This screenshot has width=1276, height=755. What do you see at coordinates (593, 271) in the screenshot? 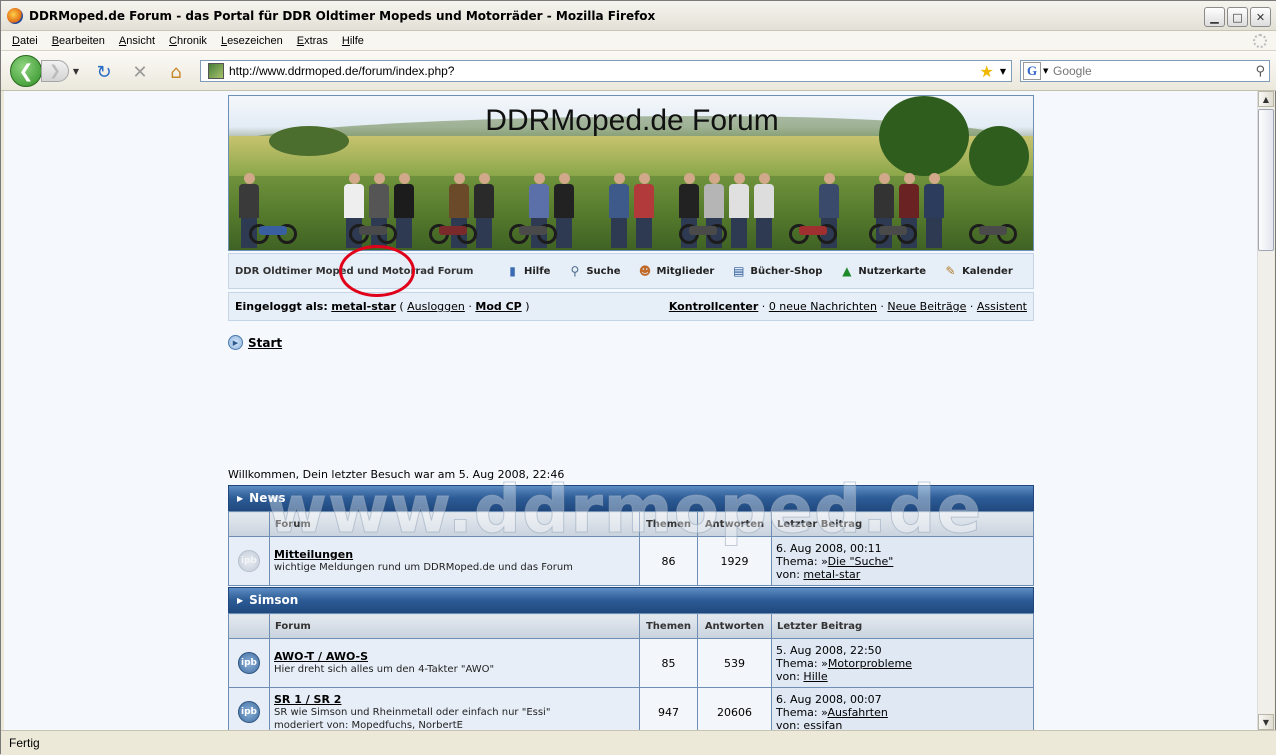
I see `nav-link-suche: ⚲ Suche` at bounding box center [593, 271].